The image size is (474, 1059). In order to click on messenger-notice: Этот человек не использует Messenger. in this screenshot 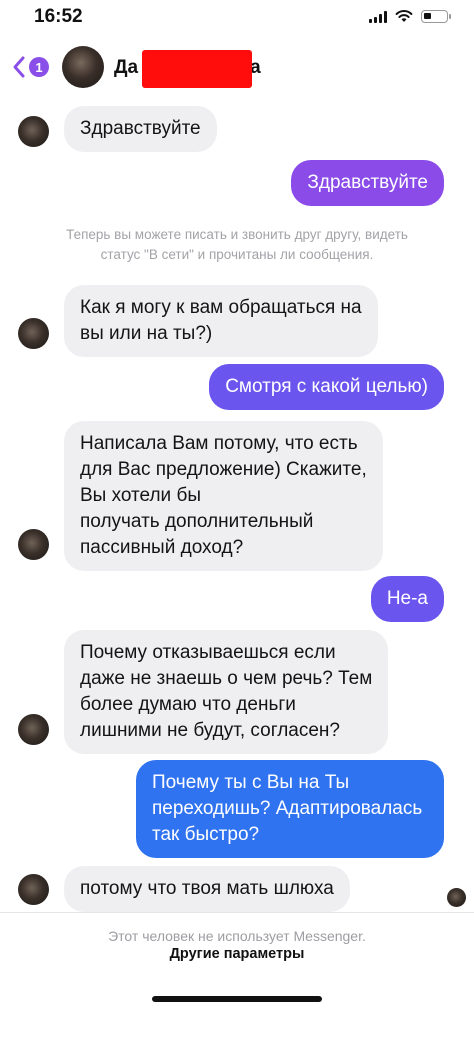, I will do `click(237, 936)`.